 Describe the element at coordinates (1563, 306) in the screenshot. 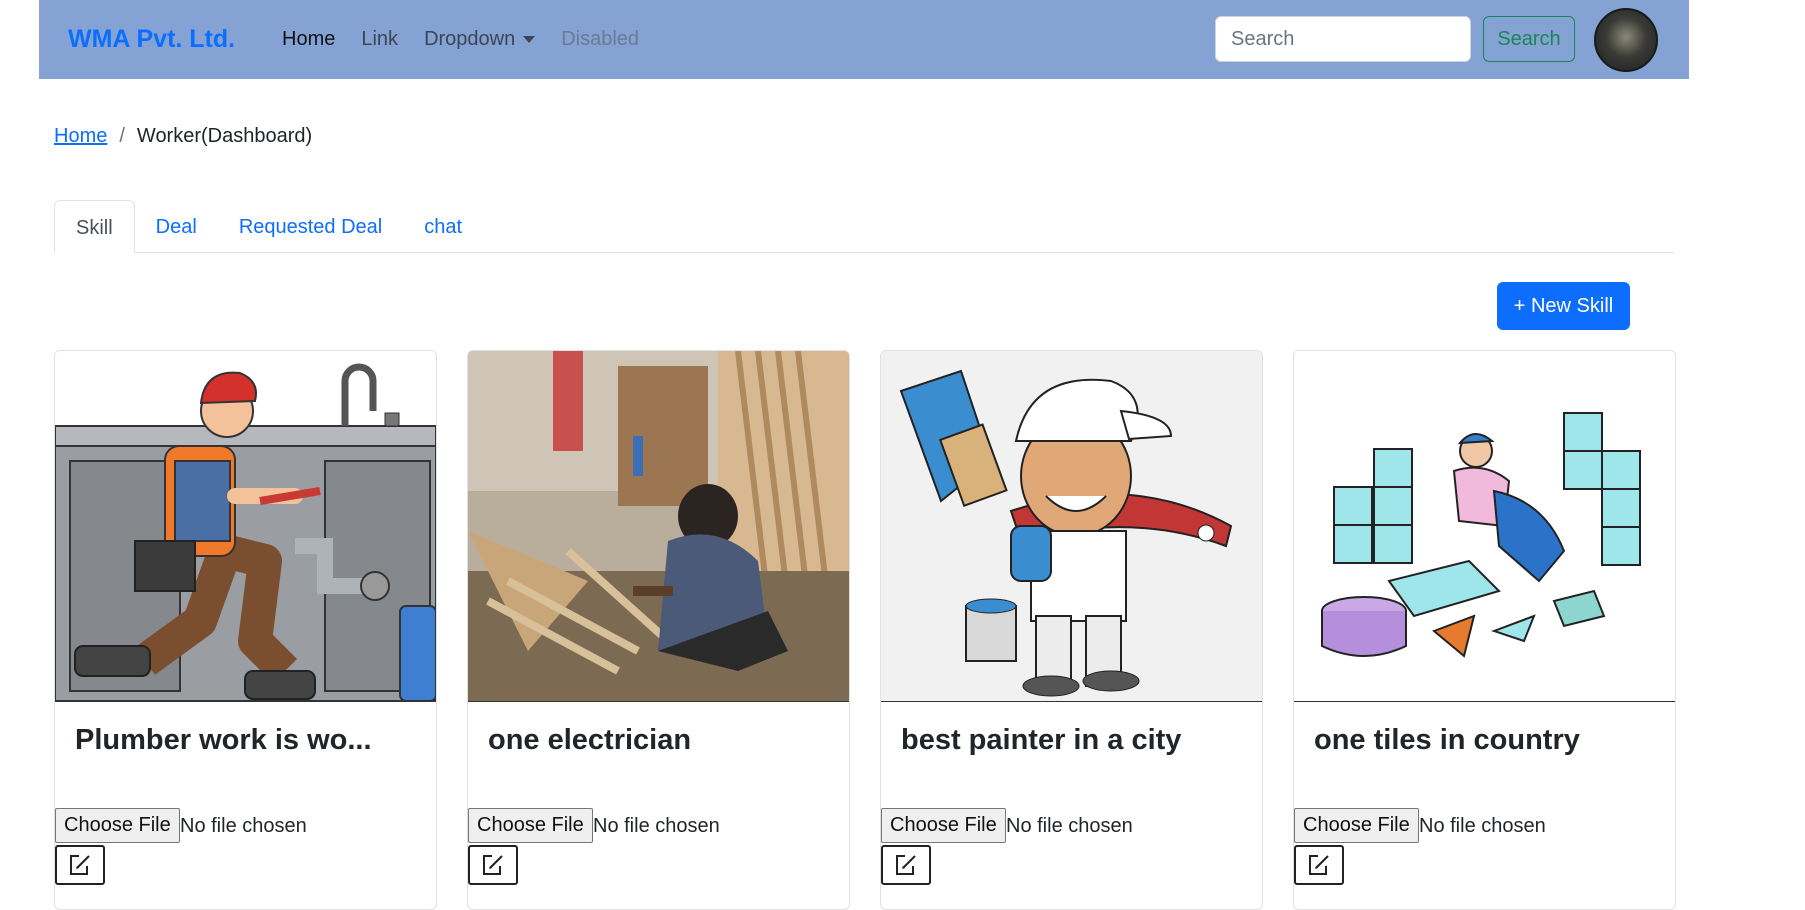

I see `new-skill-button: + New Skill` at that location.